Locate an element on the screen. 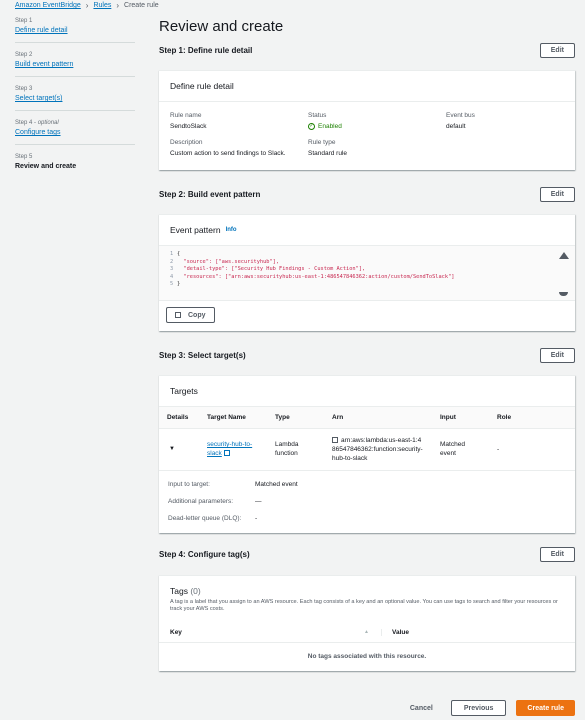 The height and width of the screenshot is (720, 585). step-link-select-targets: Select target(s) is located at coordinates (75, 103).